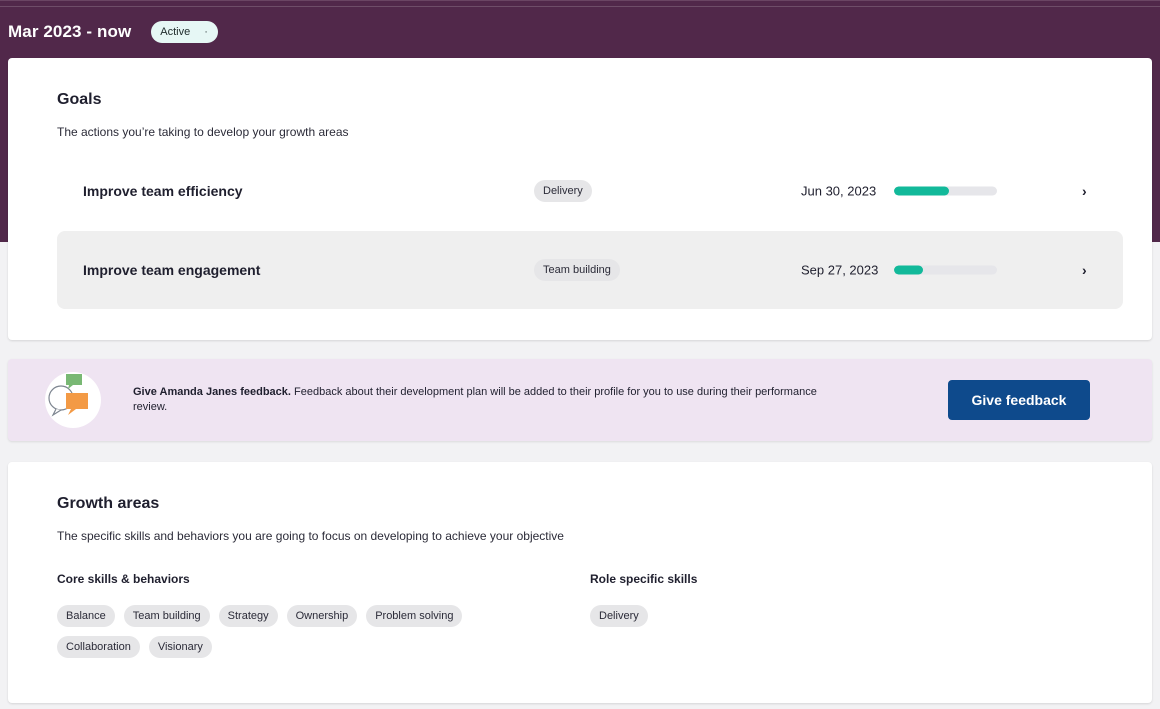  I want to click on goal-due-date: Sep 27, 2023, so click(840, 270).